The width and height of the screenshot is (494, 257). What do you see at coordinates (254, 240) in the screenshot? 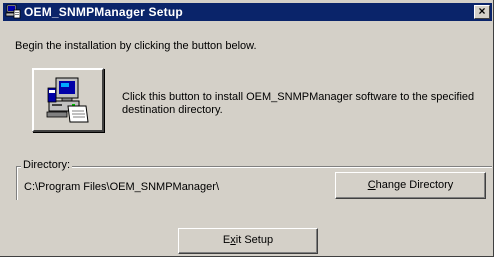
I see `exit-label-end: it Setup` at bounding box center [254, 240].